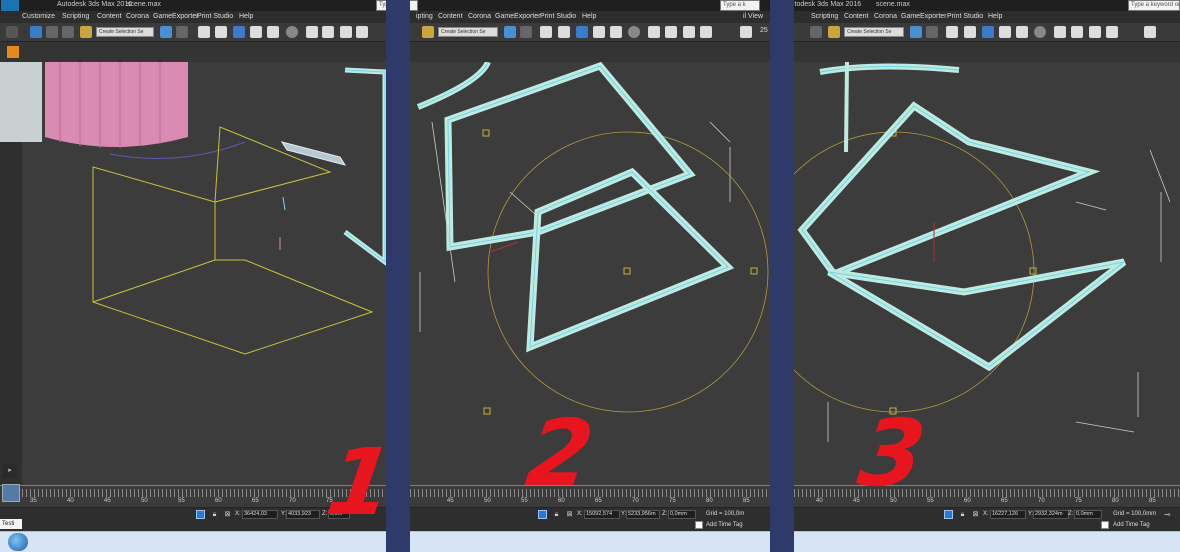  I want to click on timeline: 45 50 55 60 65 70 75 80 85, so click(590, 496).